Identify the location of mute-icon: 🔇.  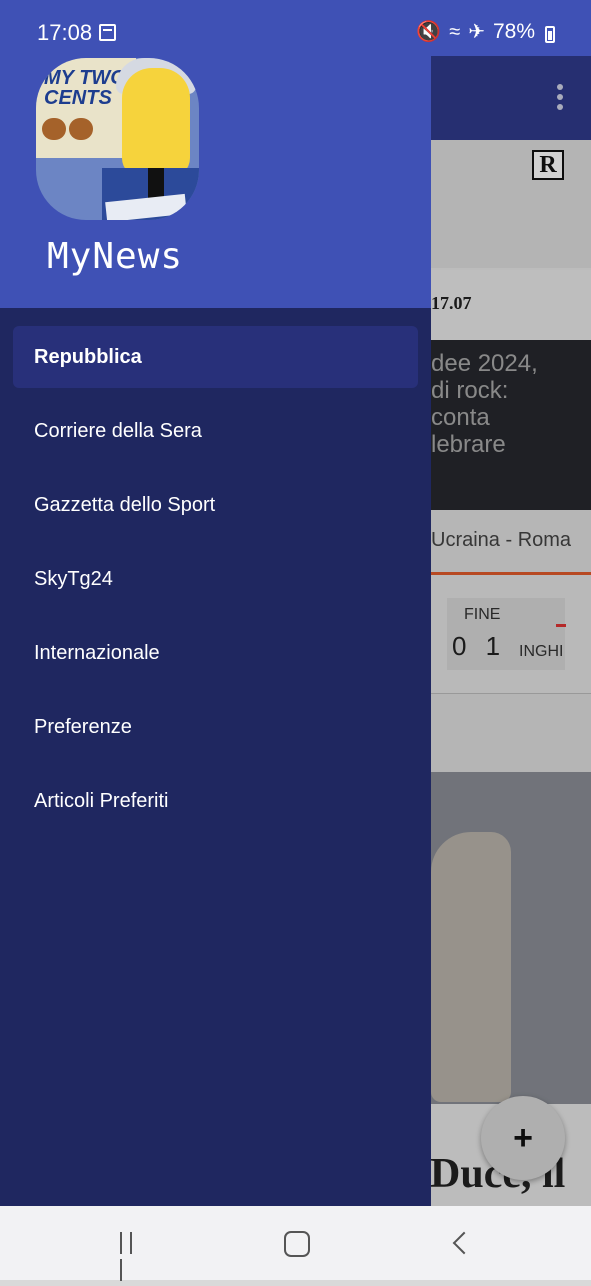
(429, 32).